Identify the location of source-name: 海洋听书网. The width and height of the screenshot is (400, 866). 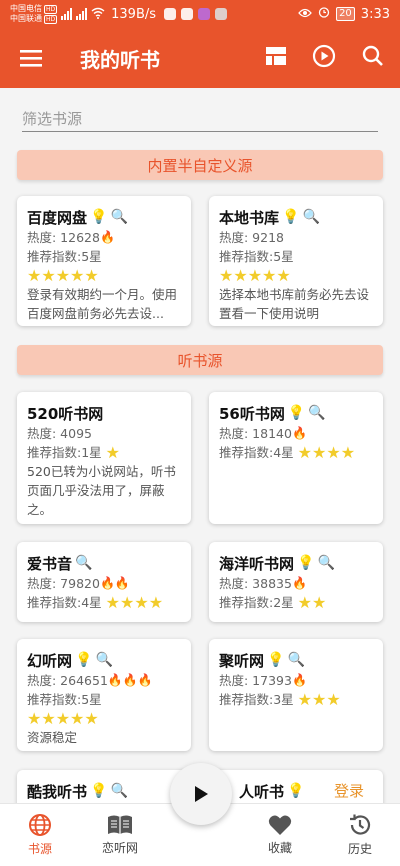
(257, 563).